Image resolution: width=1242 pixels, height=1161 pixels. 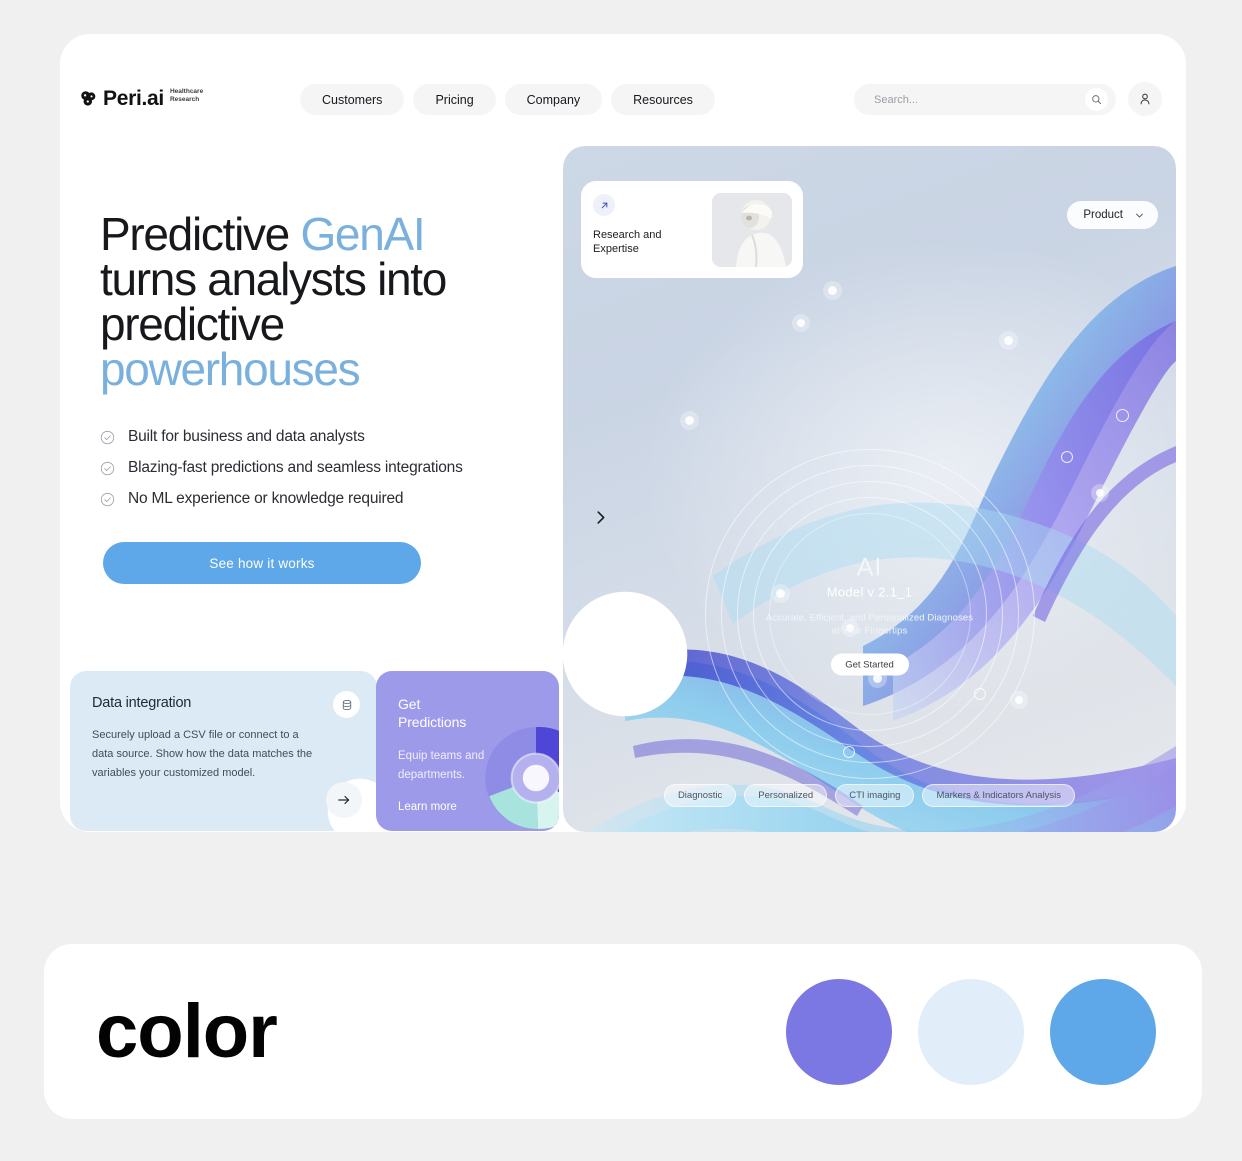 I want to click on brand-logo: Peri.ai Healthcare Research, so click(x=147, y=97).